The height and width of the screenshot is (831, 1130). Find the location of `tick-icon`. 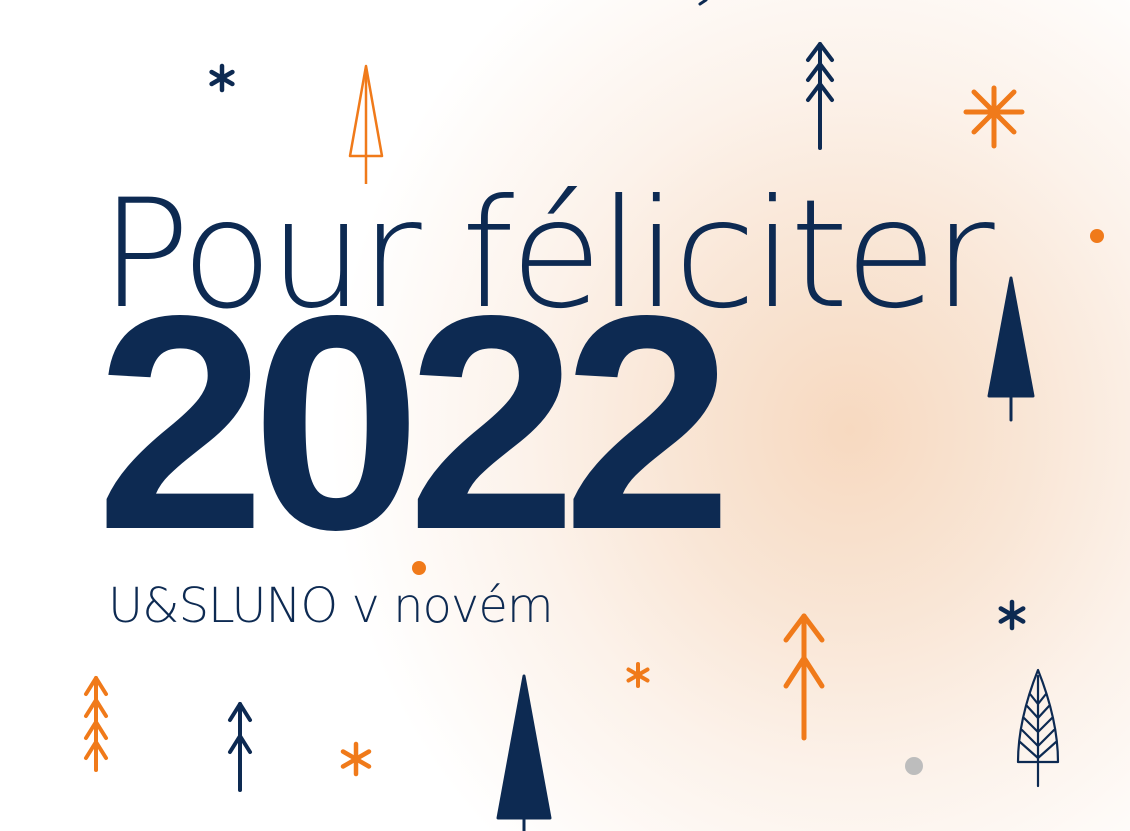

tick-icon is located at coordinates (703, 3).